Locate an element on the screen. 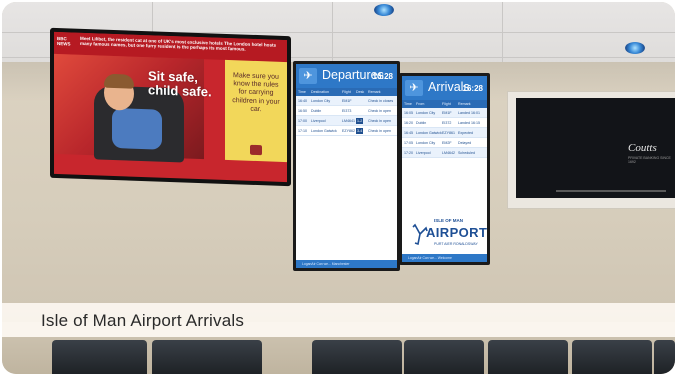 This screenshot has width=677, height=376. arrivals-columns: Time From Flight Remark is located at coordinates (444, 104).